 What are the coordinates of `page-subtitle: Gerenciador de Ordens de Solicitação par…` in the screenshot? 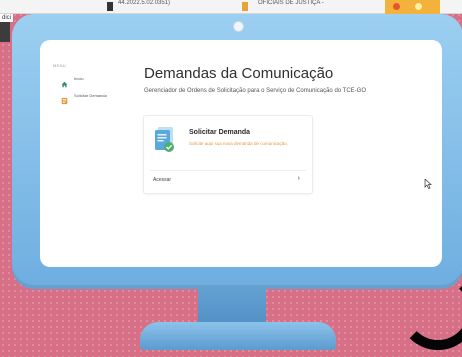 It's located at (255, 91).